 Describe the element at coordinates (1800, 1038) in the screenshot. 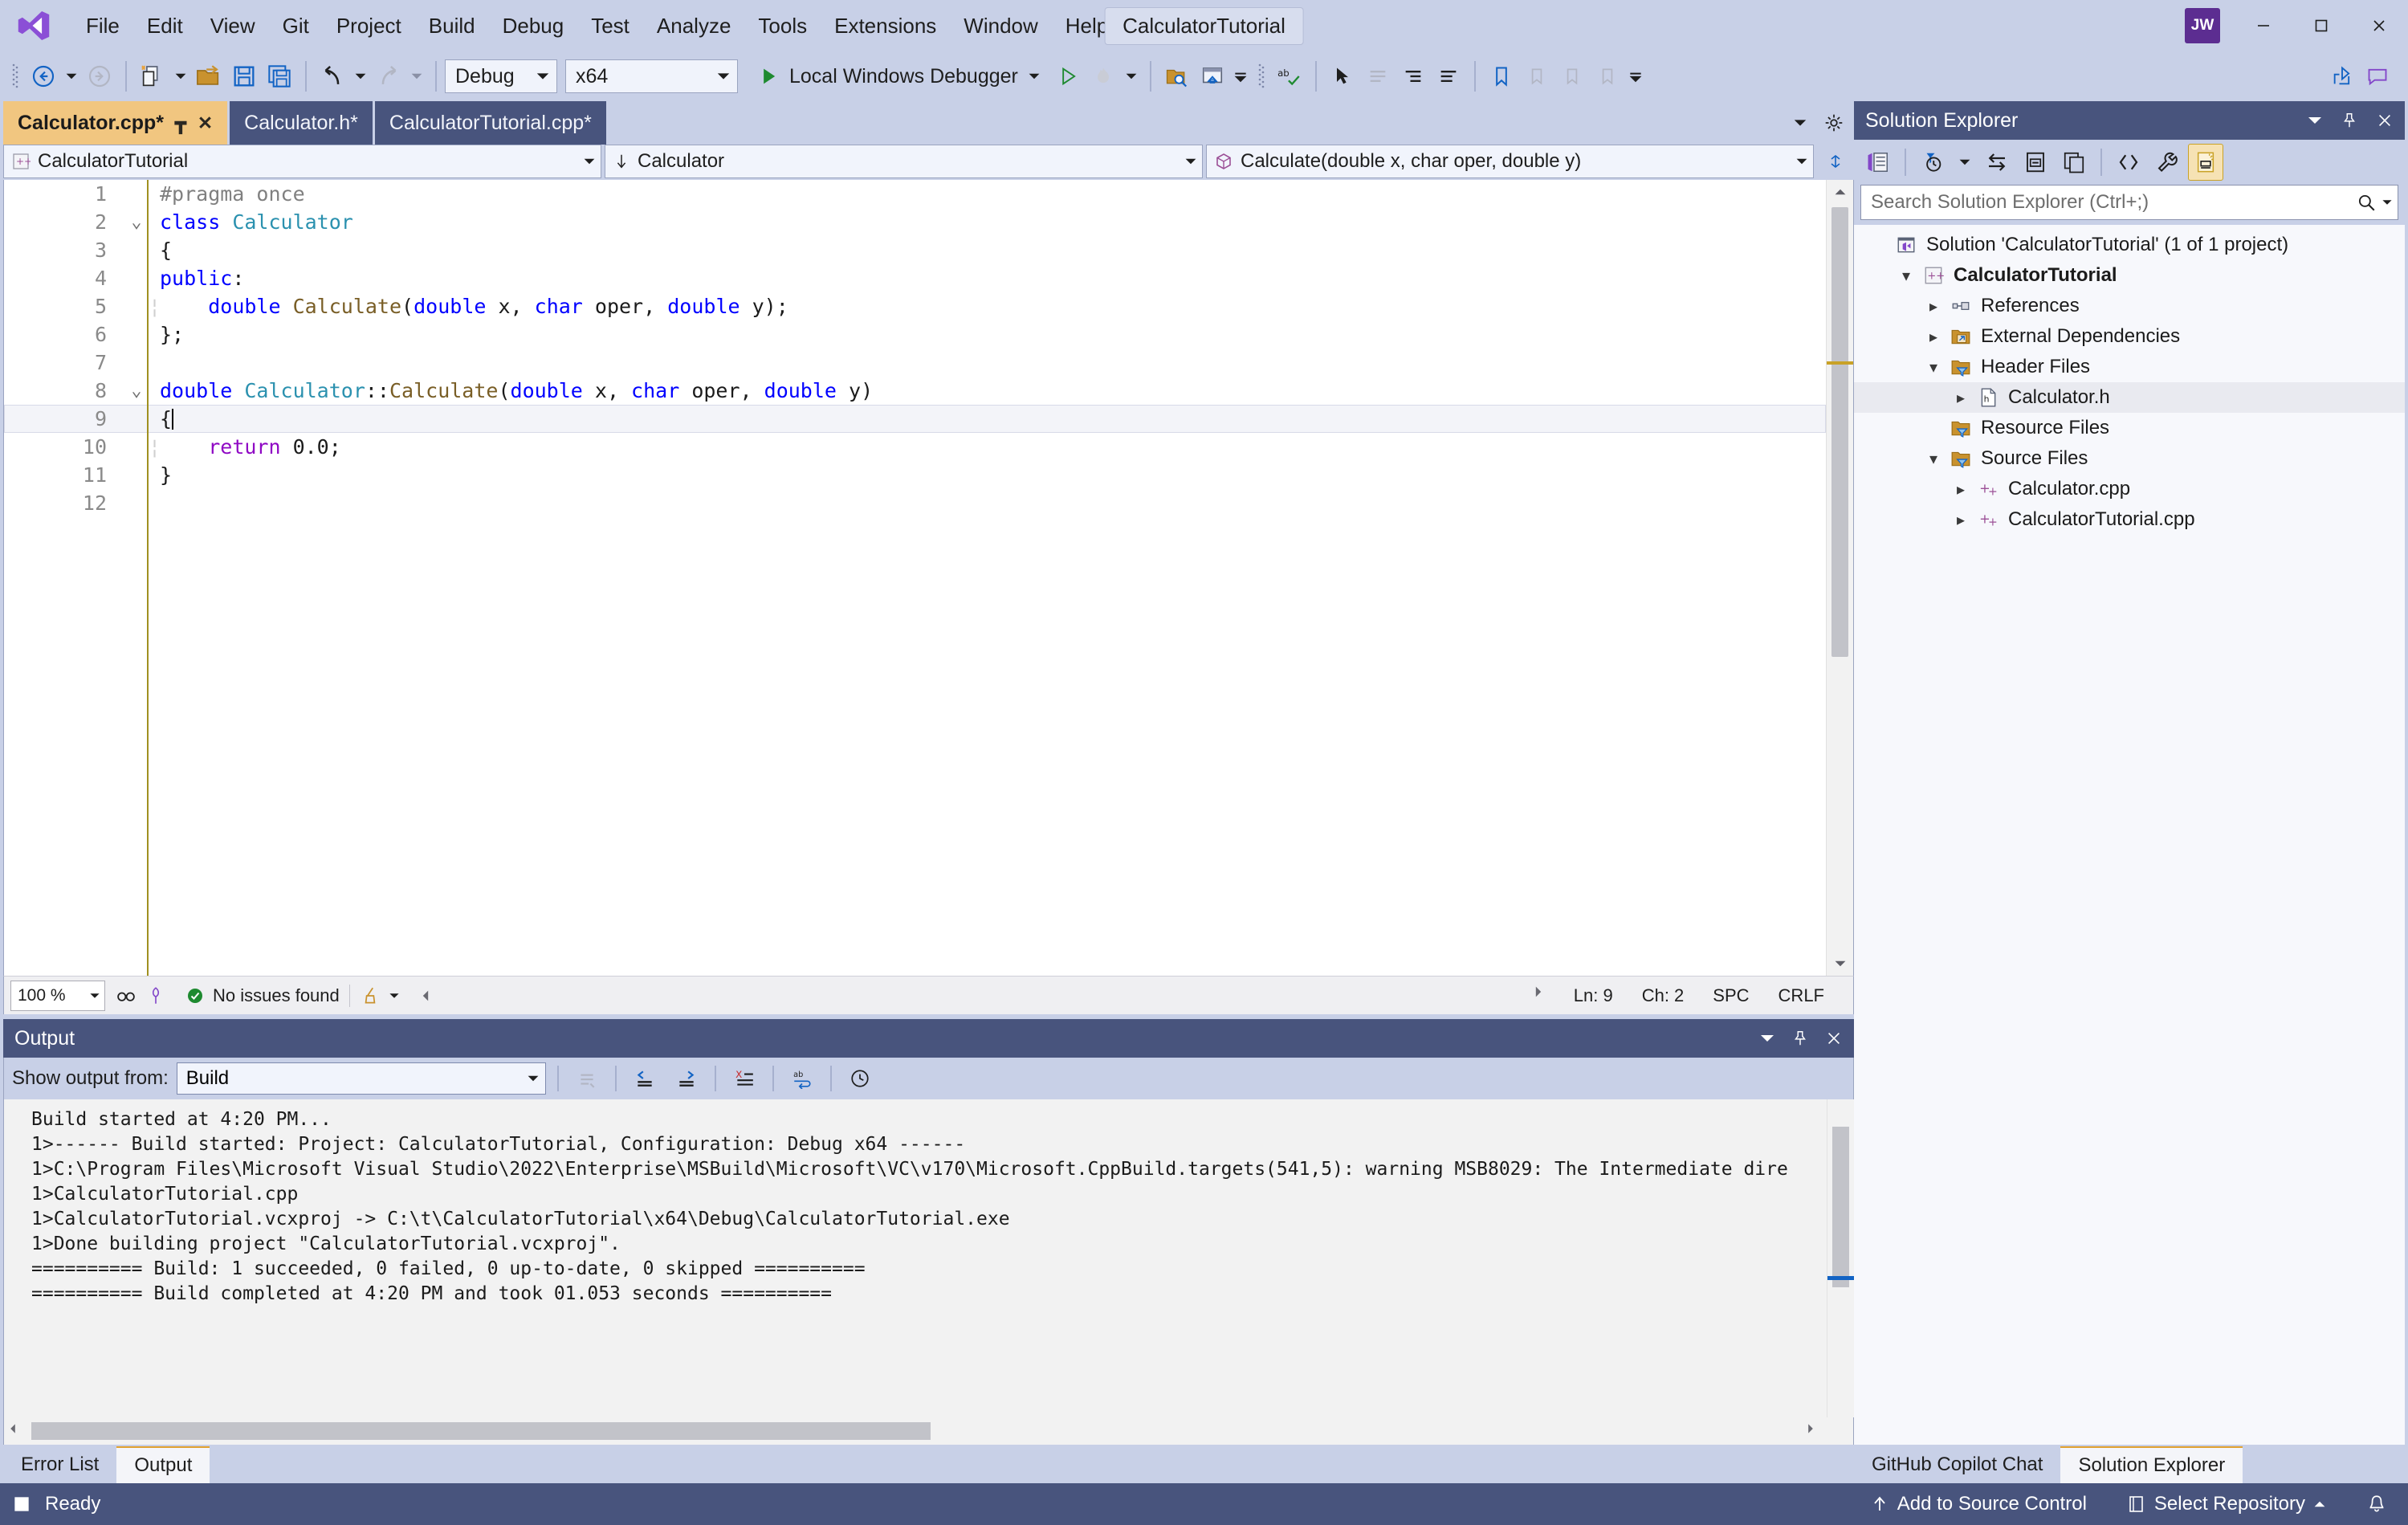

I see `output-pin-button` at that location.